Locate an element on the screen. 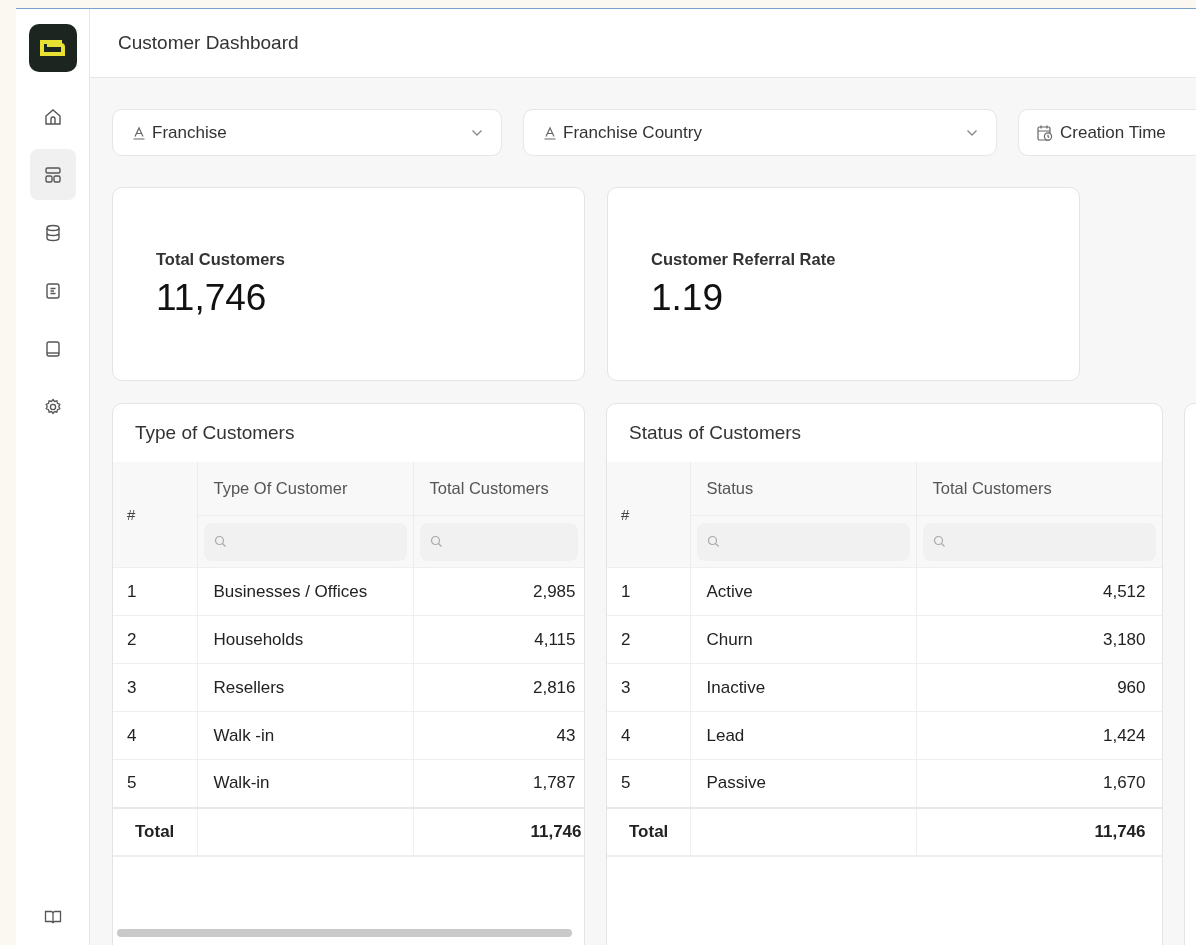 Image resolution: width=1196 pixels, height=945 pixels. open-book-icon is located at coordinates (52, 917).